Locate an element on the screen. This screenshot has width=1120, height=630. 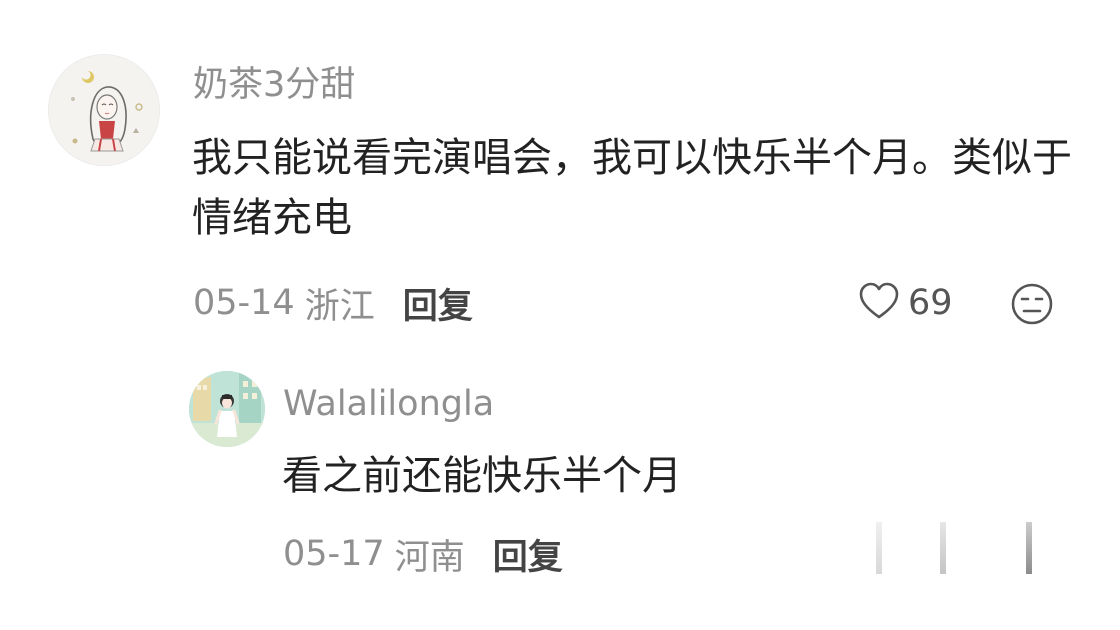
girl-doodle-avatar-icon is located at coordinates (104, 110).